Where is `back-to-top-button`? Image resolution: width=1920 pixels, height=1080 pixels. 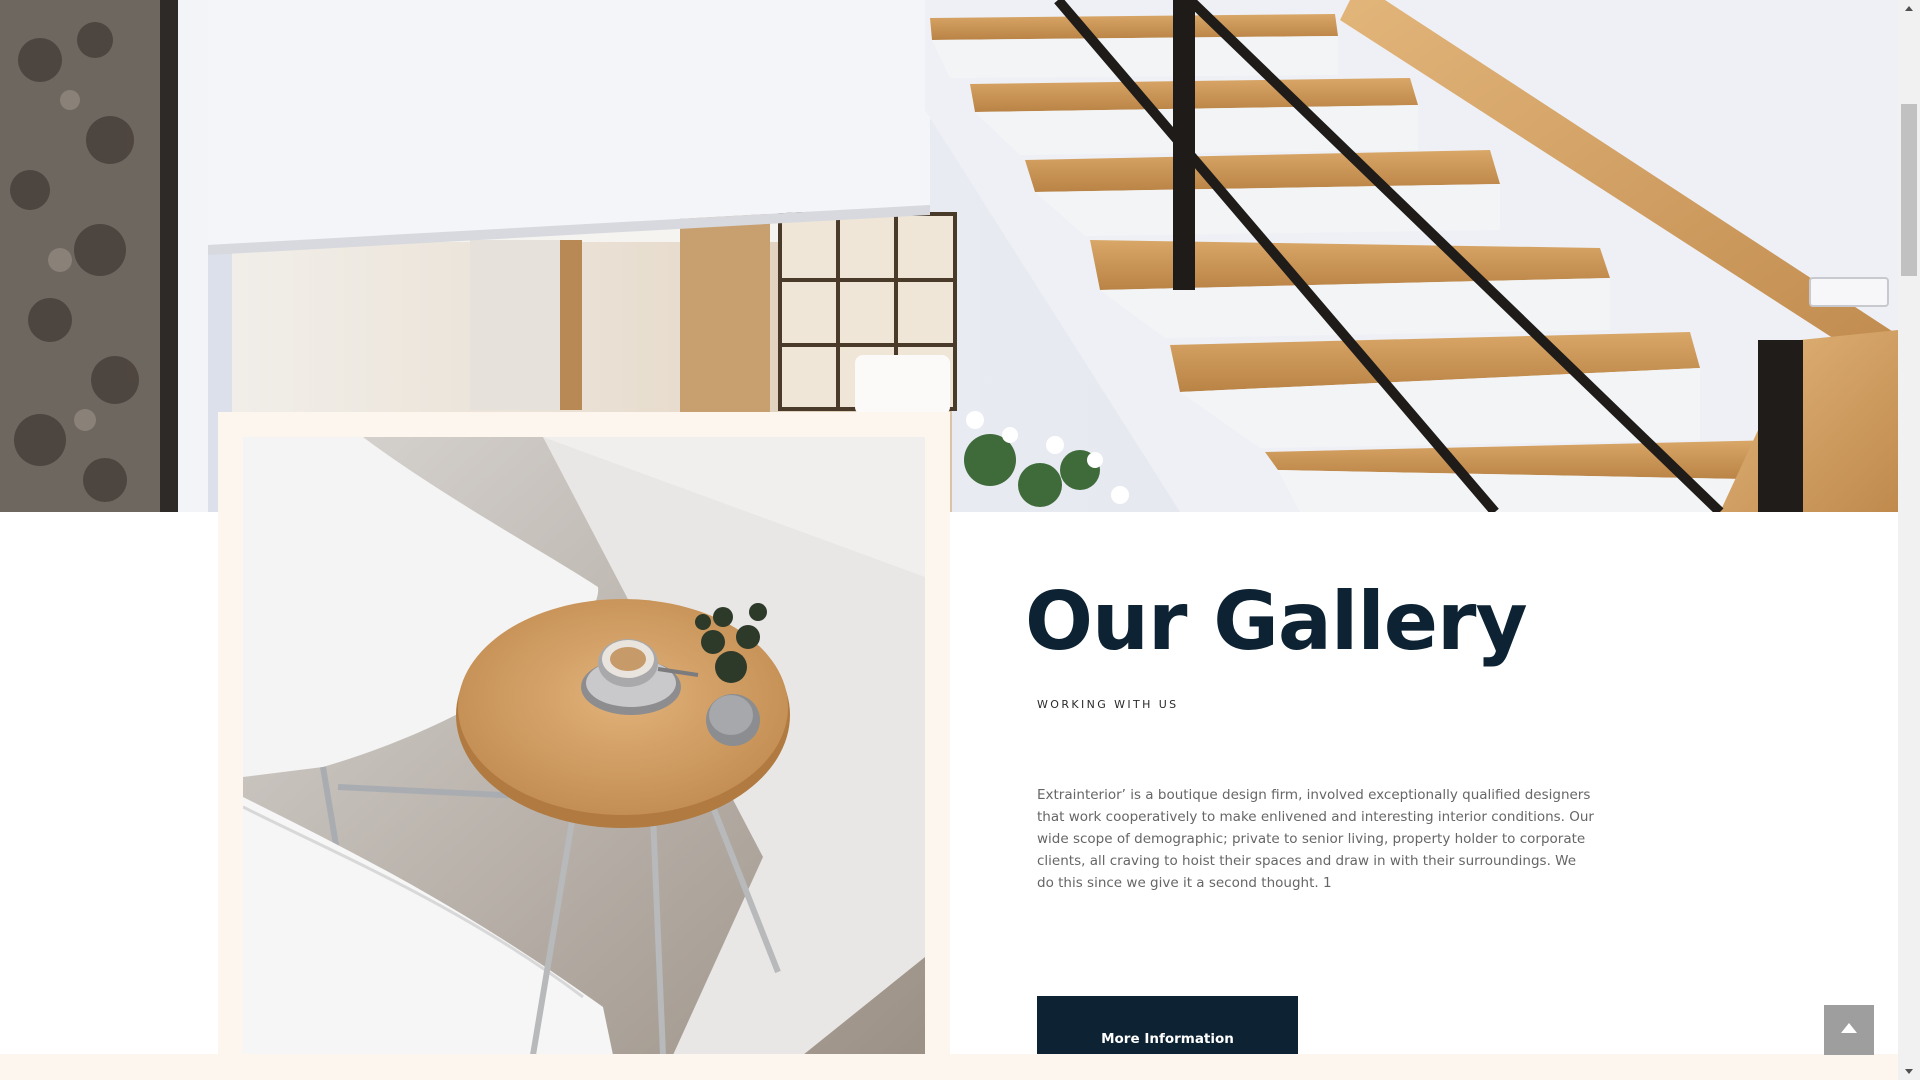
back-to-top-button is located at coordinates (1849, 1030).